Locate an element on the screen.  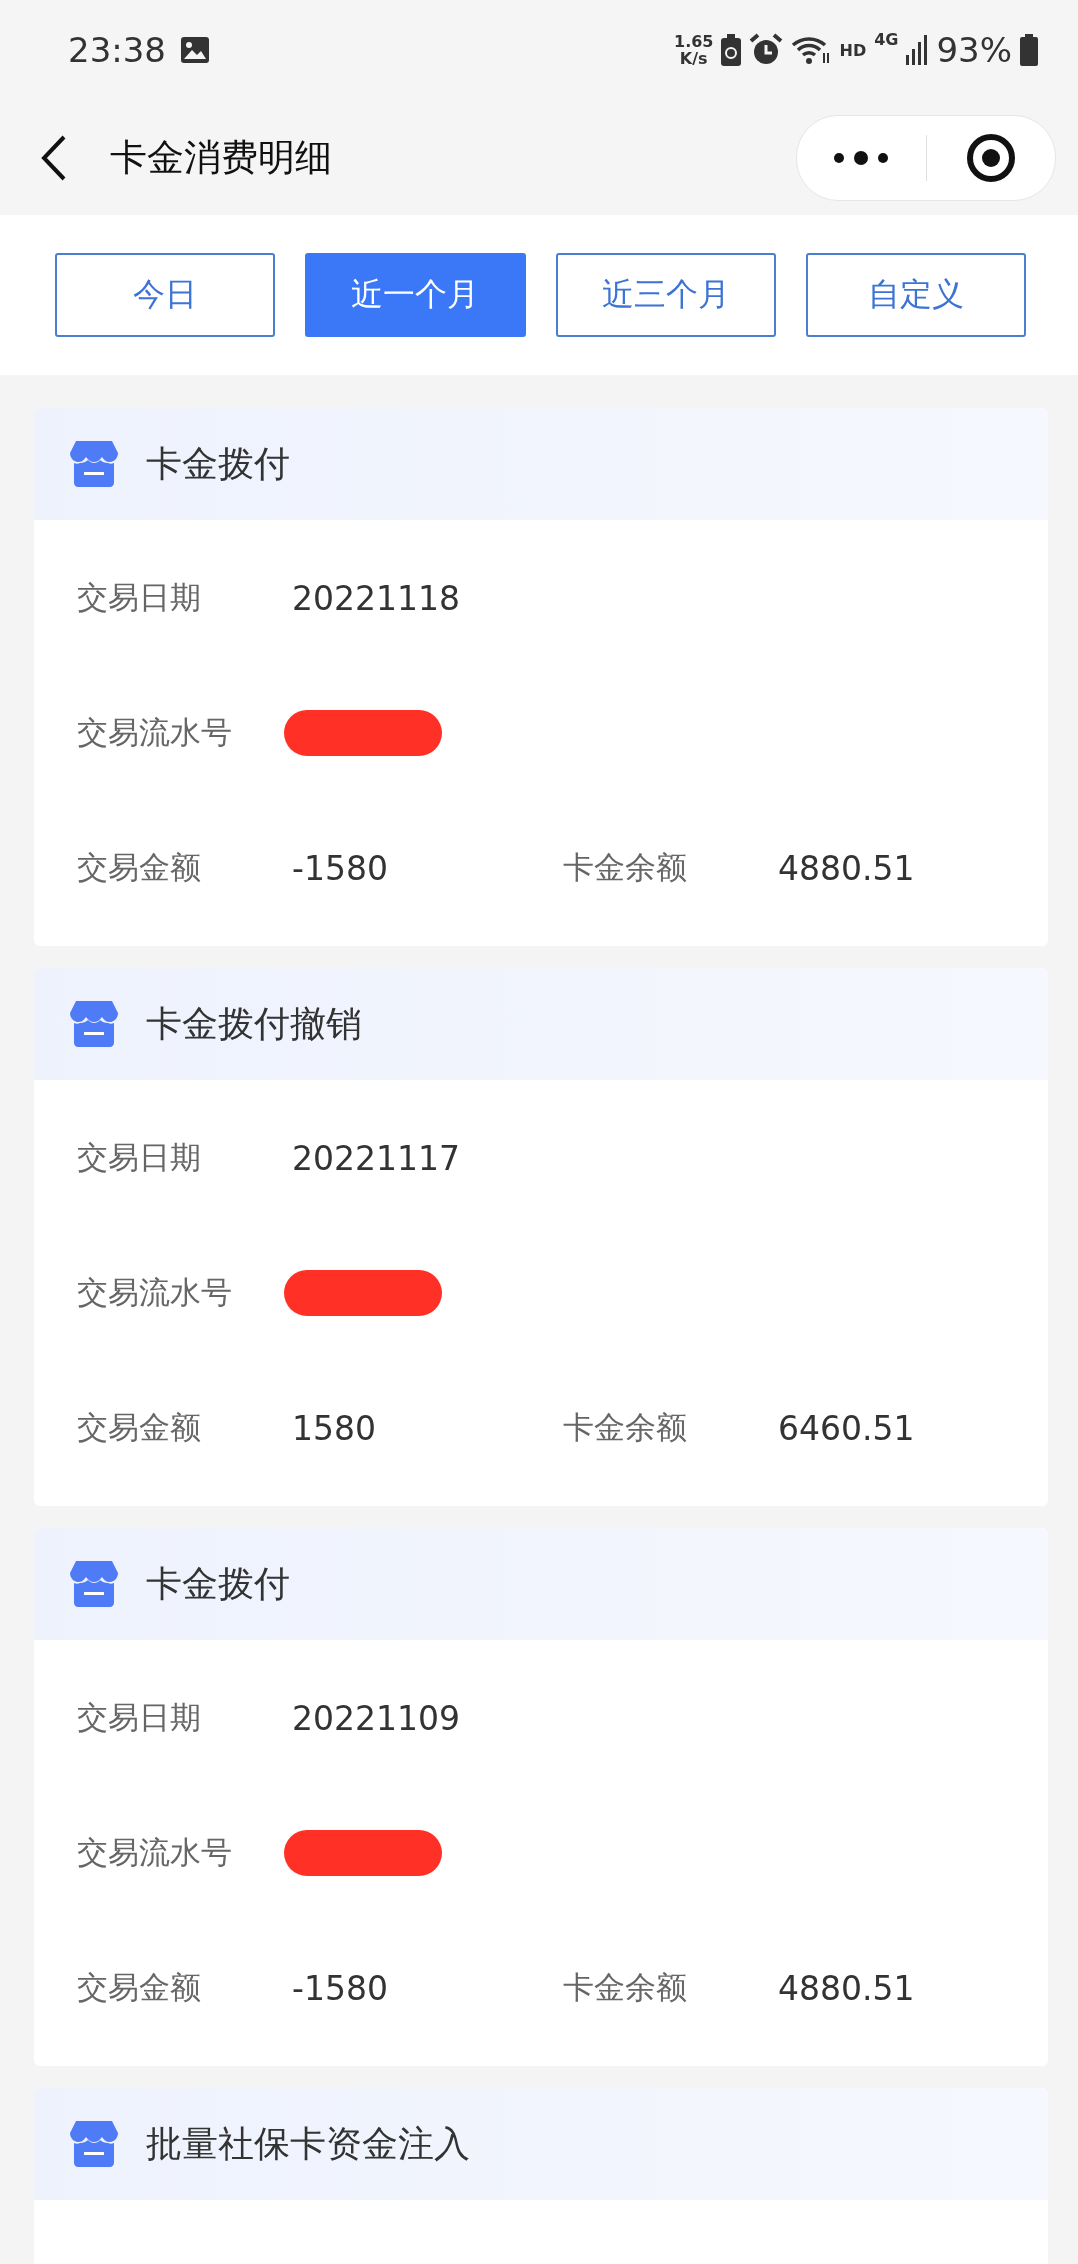
back-icon is located at coordinates (54, 157).